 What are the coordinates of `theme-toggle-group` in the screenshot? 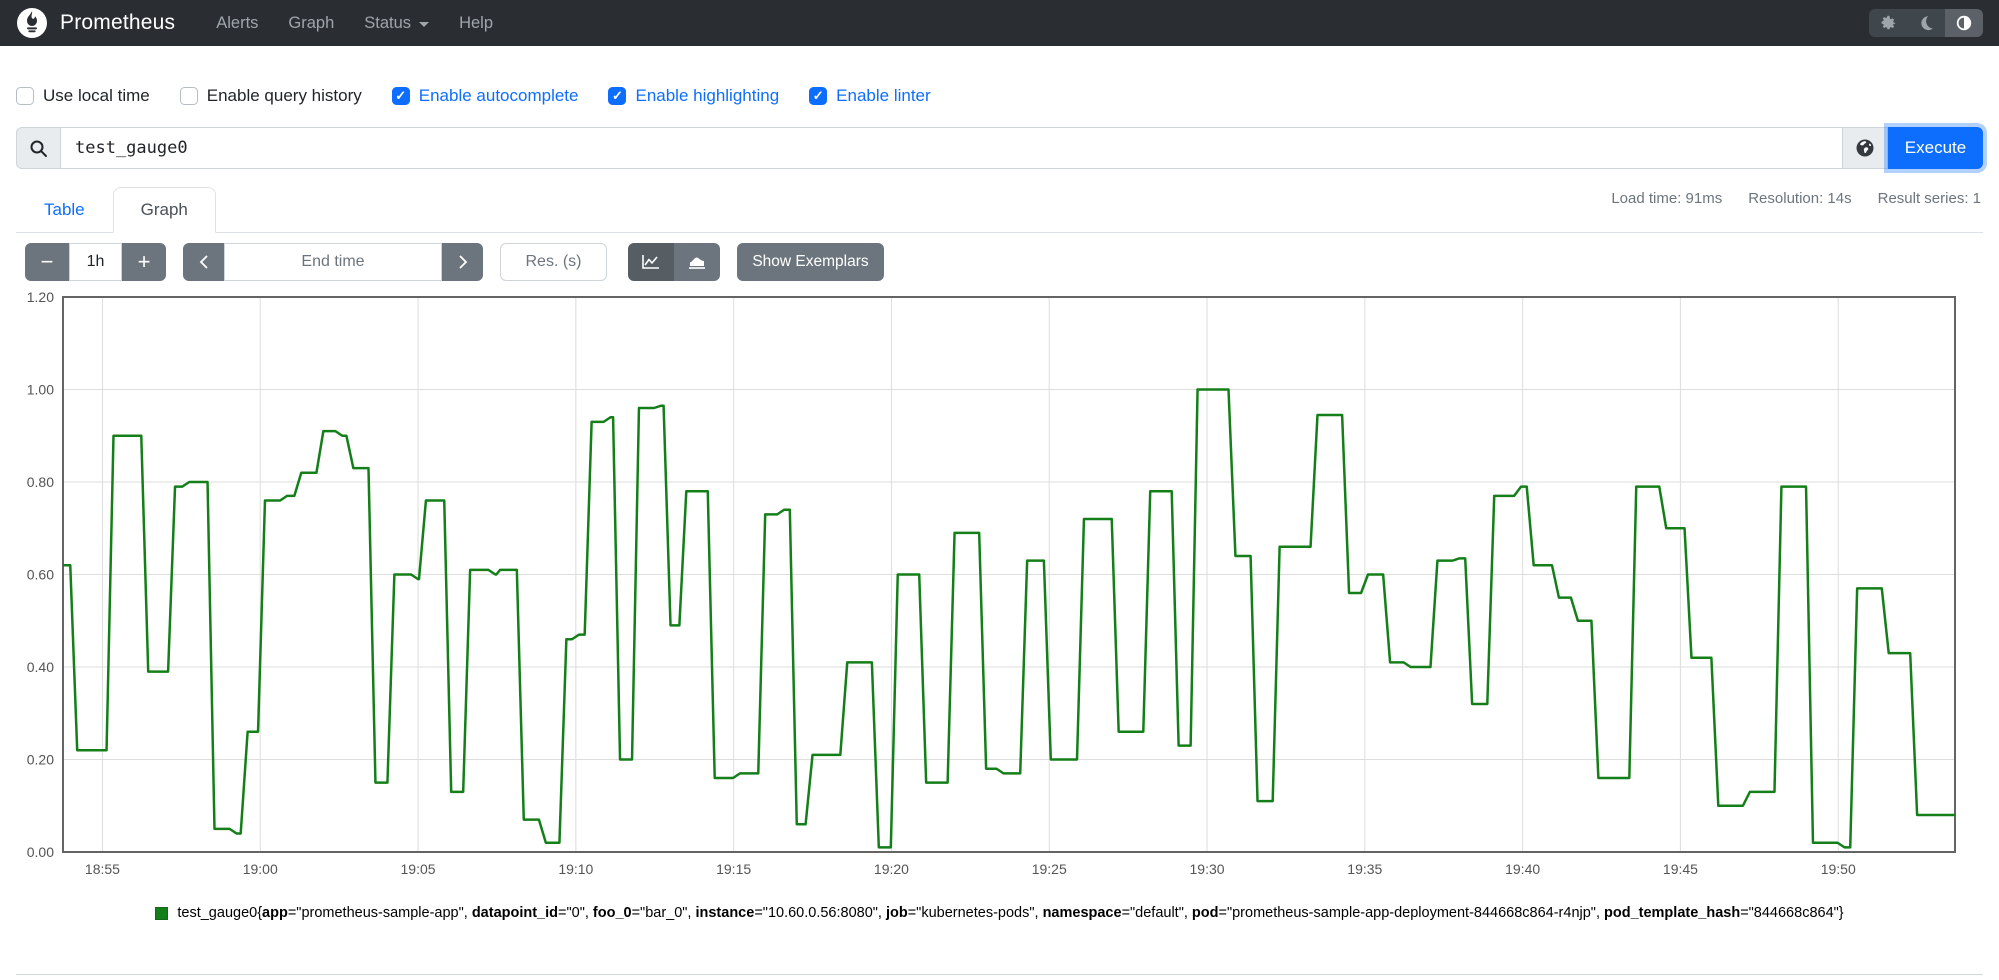 It's located at (1926, 23).